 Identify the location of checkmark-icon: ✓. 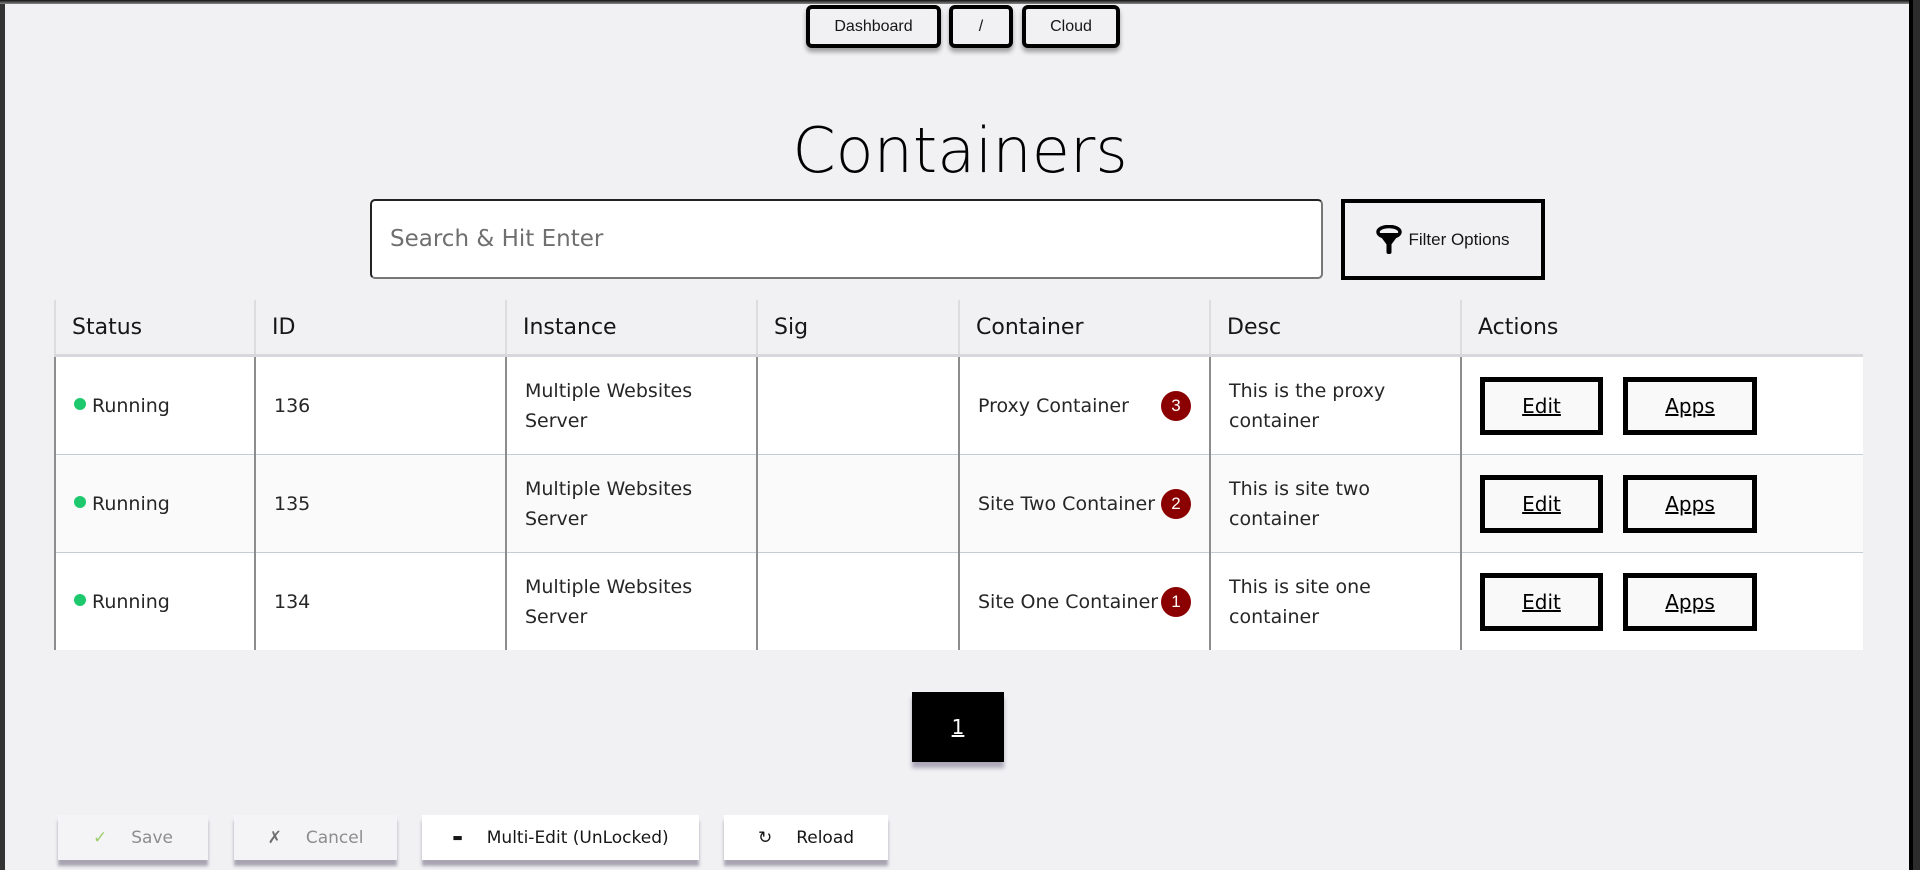
(100, 837).